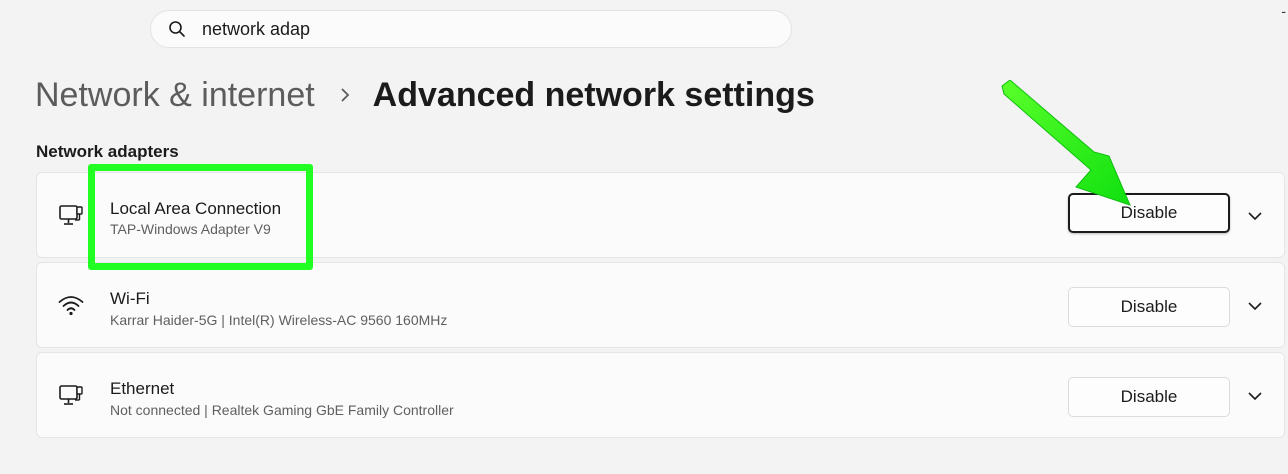  What do you see at coordinates (71, 305) in the screenshot?
I see `wifi-icon` at bounding box center [71, 305].